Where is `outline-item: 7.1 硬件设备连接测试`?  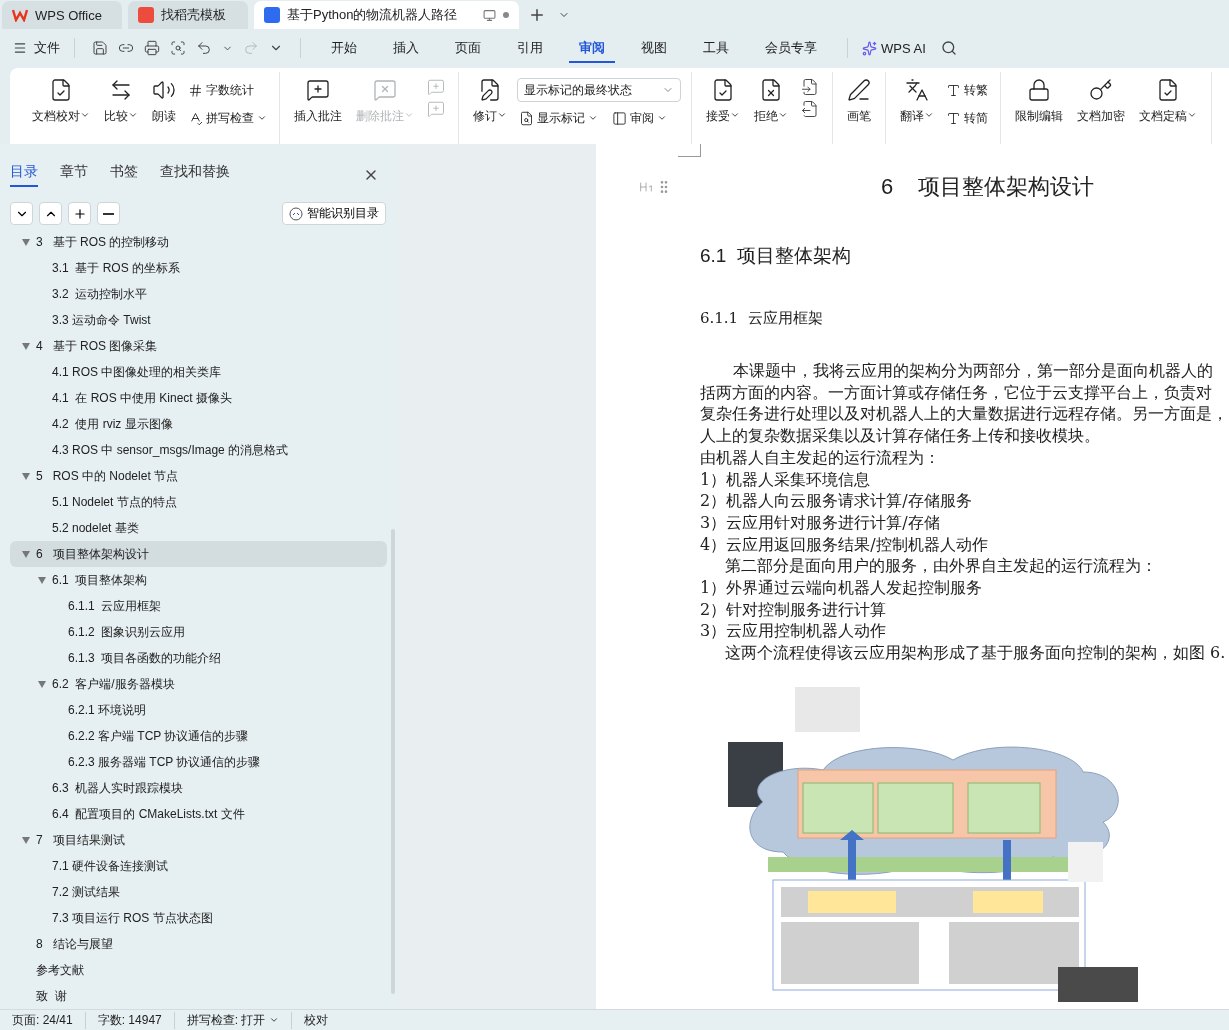 outline-item: 7.1 硬件设备连接测试 is located at coordinates (198, 866).